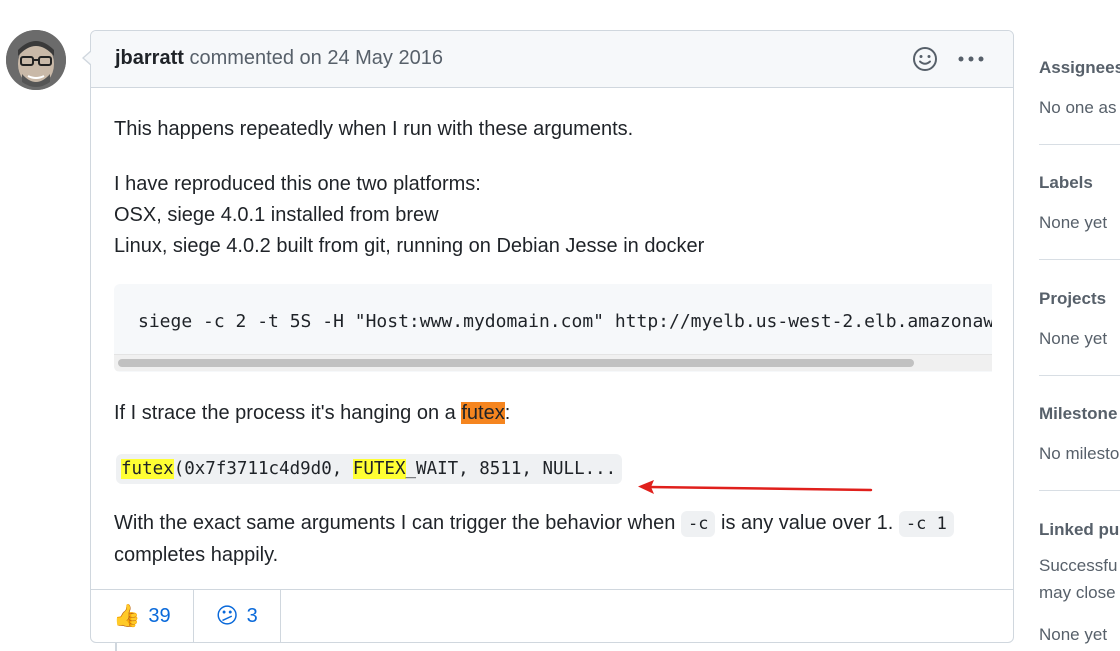 This screenshot has height=651, width=1120. I want to click on sidebar-title: Projects, so click(1079, 299).